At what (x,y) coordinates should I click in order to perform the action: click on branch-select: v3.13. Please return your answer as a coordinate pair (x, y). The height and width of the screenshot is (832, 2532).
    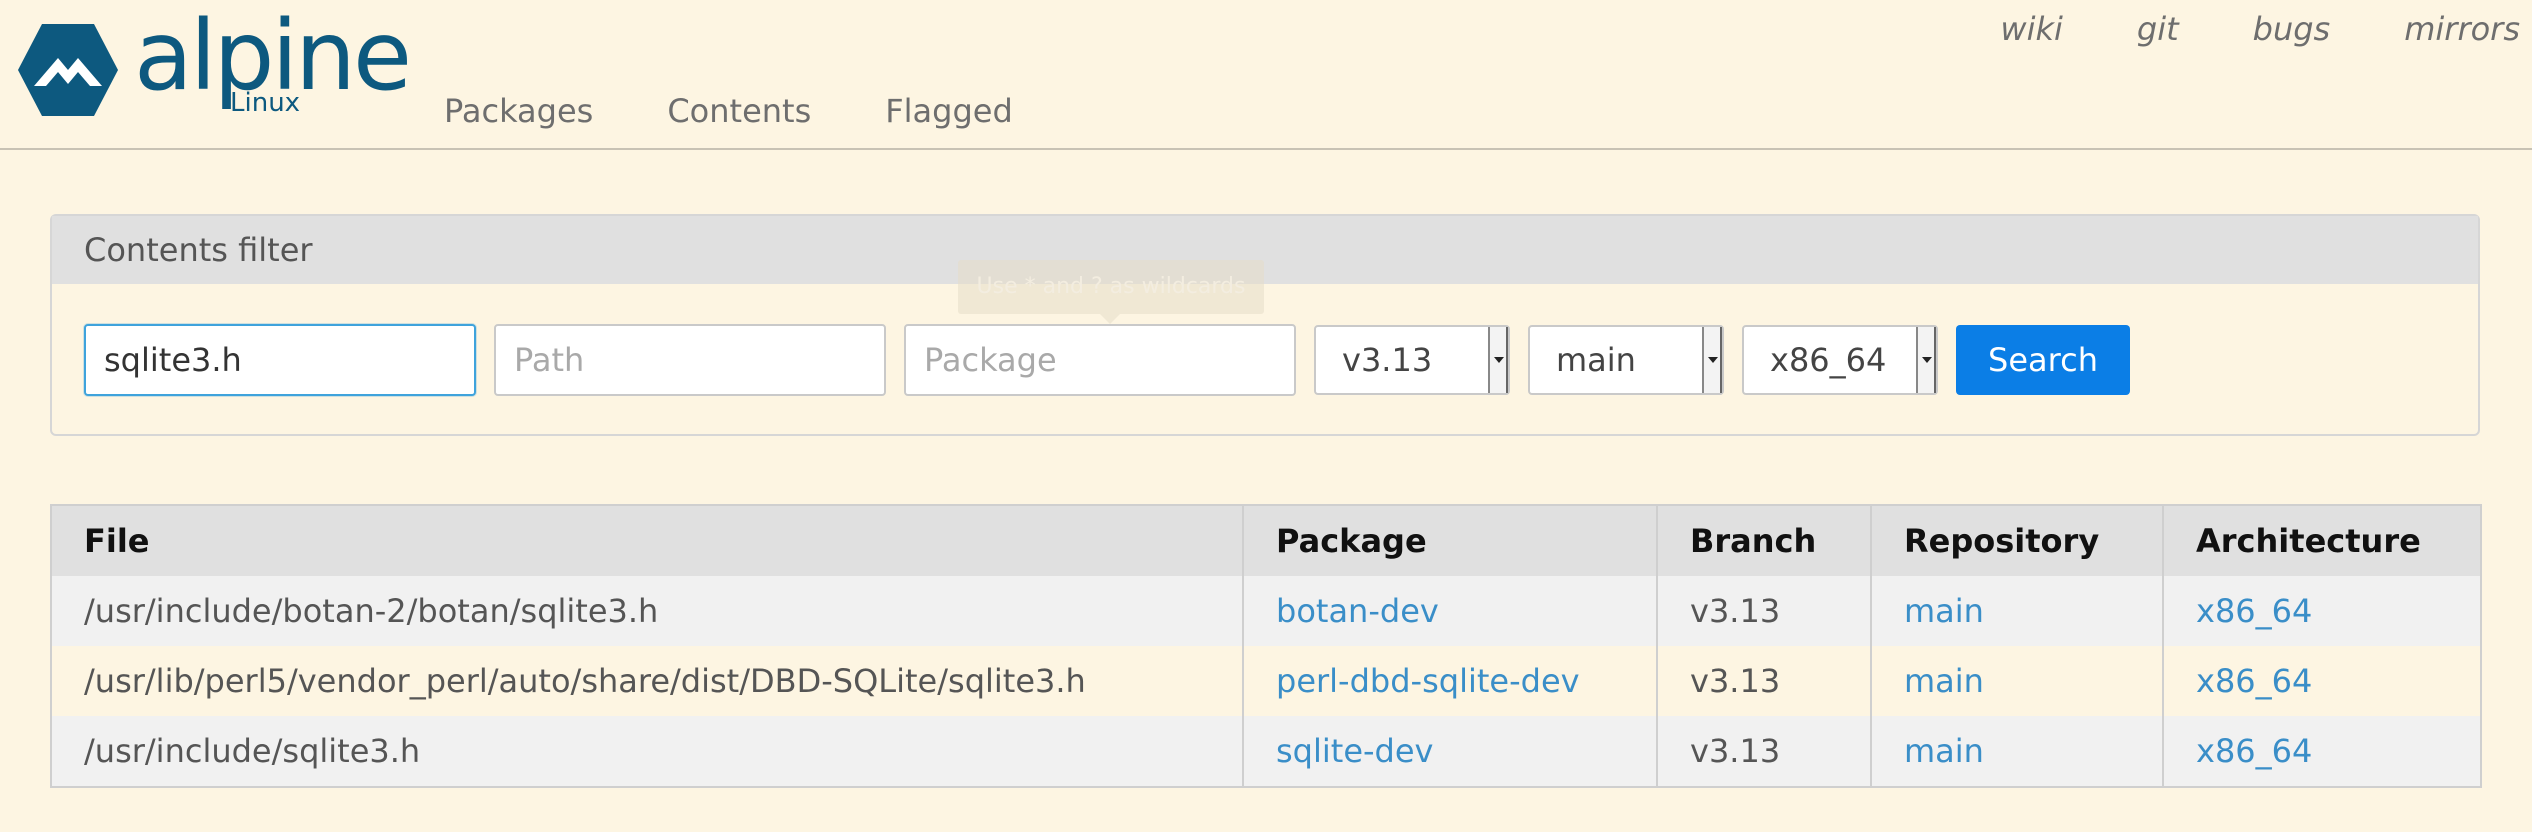
    Looking at the image, I should click on (1412, 360).